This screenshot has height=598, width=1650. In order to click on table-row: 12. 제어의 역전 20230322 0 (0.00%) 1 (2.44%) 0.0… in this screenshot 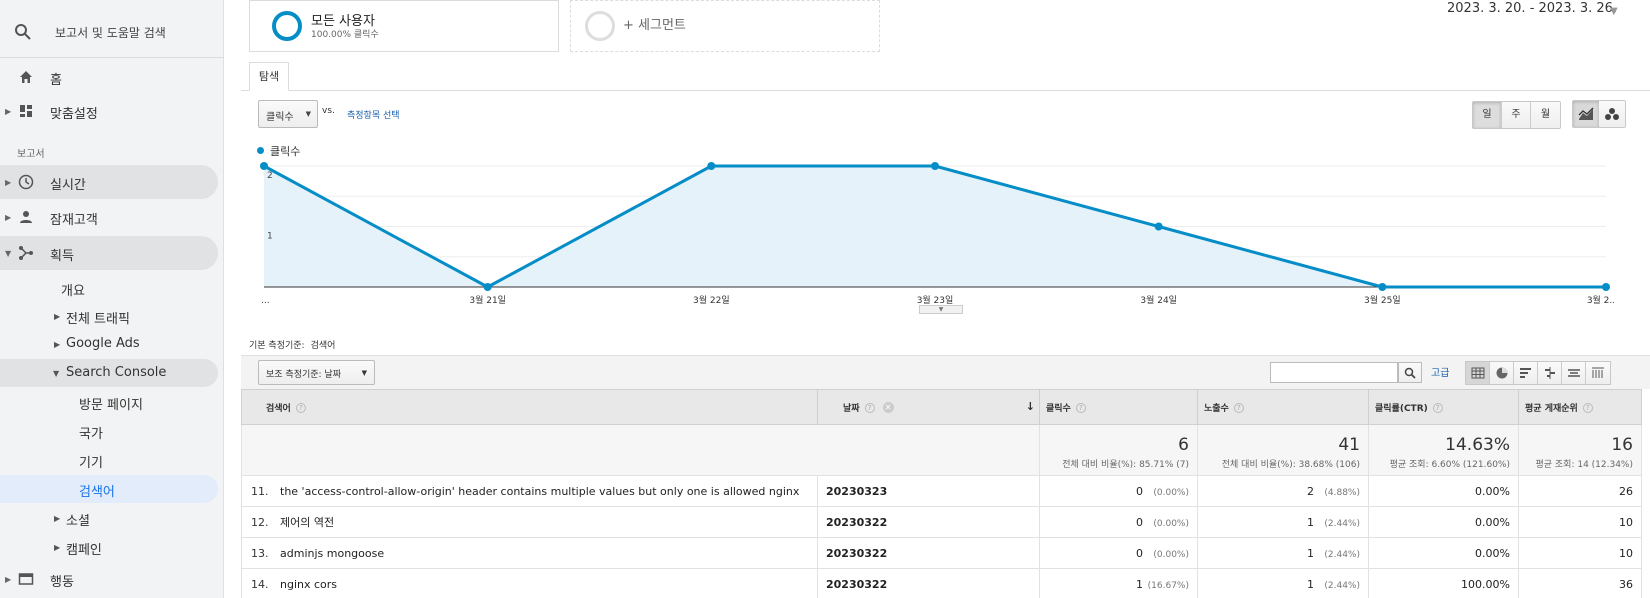, I will do `click(941, 522)`.